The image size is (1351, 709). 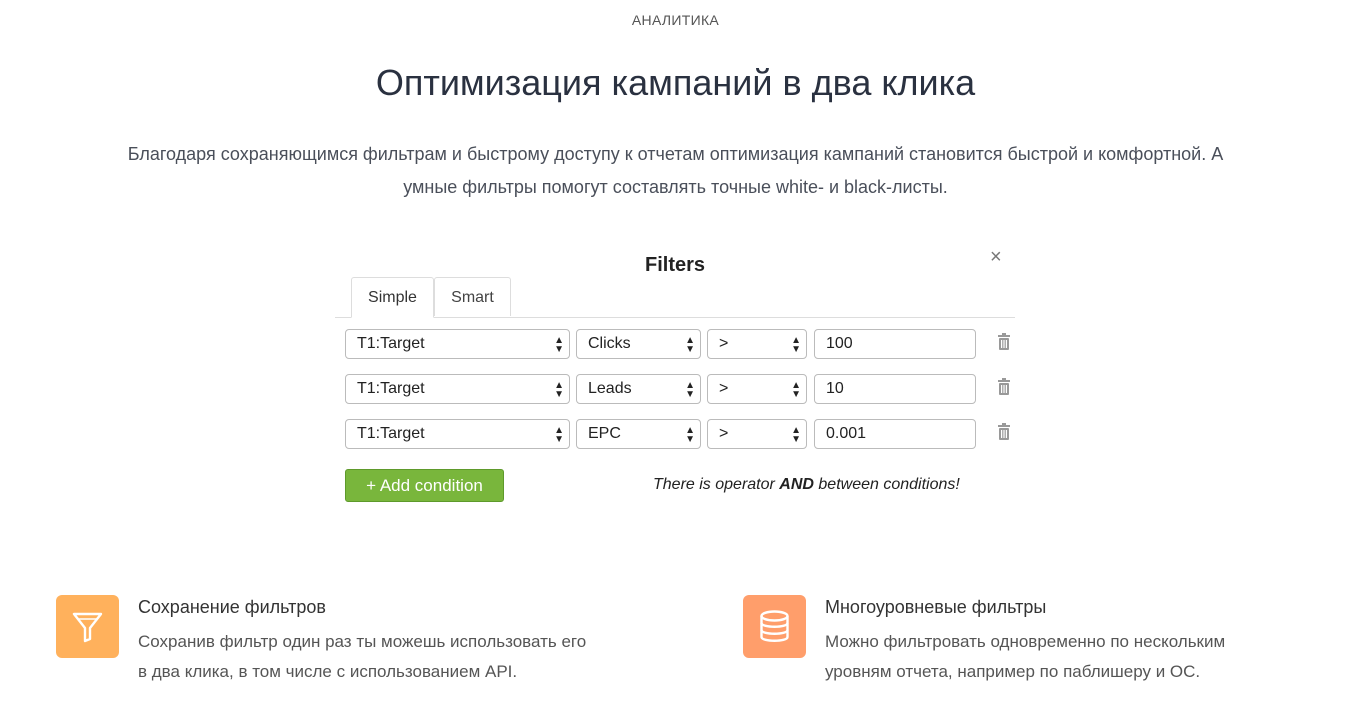 What do you see at coordinates (638, 344) in the screenshot?
I see `metric-select: Clicks ▲ ▼` at bounding box center [638, 344].